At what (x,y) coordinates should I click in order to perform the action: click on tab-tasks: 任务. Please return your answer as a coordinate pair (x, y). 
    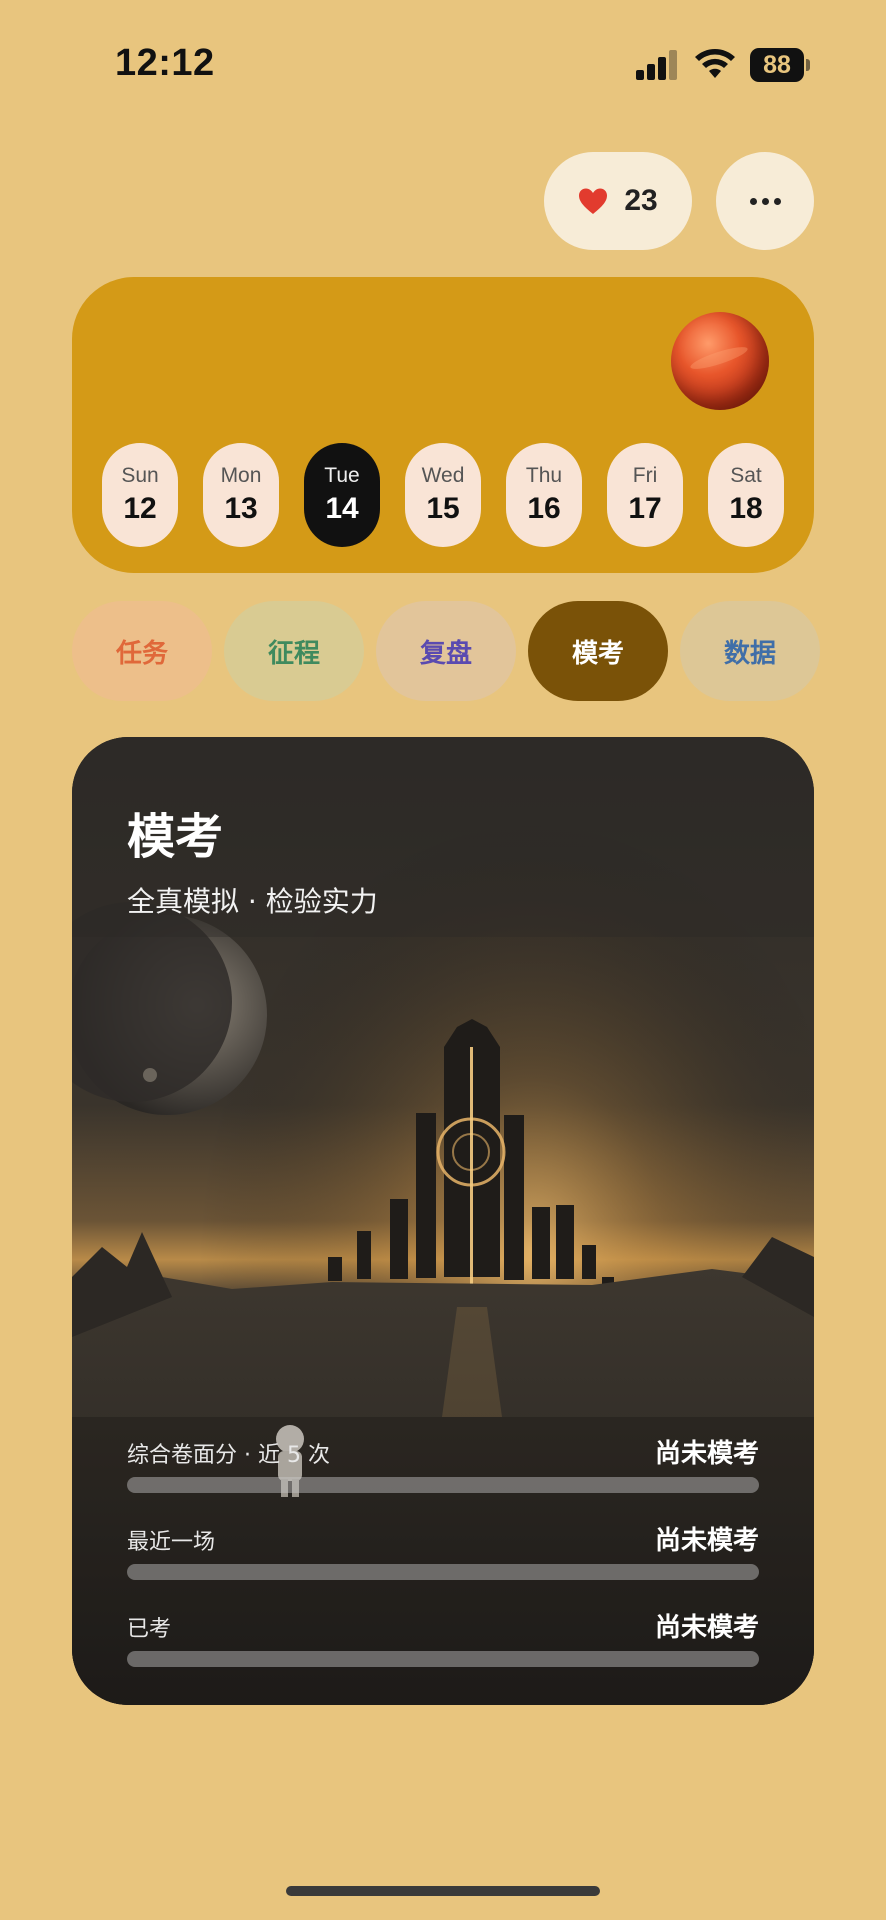
    Looking at the image, I should click on (142, 651).